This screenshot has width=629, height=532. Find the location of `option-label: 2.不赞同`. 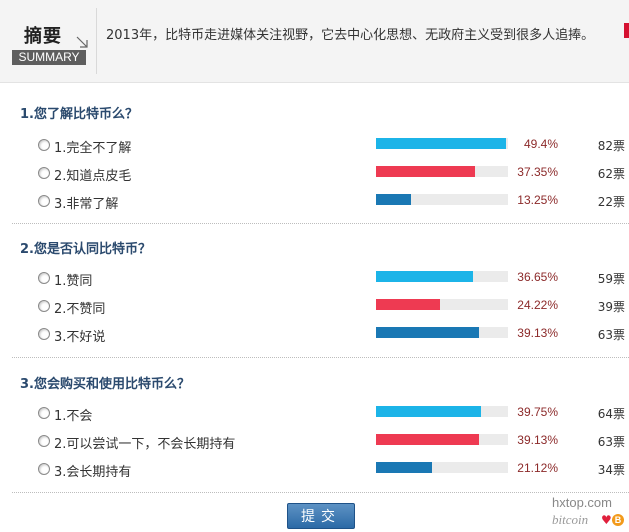

option-label: 2.不赞同 is located at coordinates (79, 307).